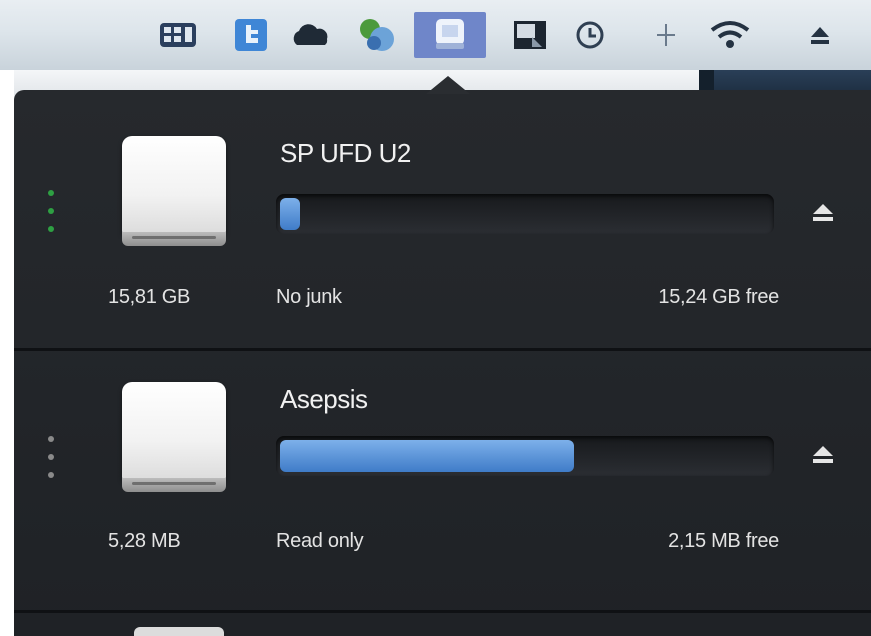  Describe the element at coordinates (311, 35) in the screenshot. I see `cloud-icon` at that location.